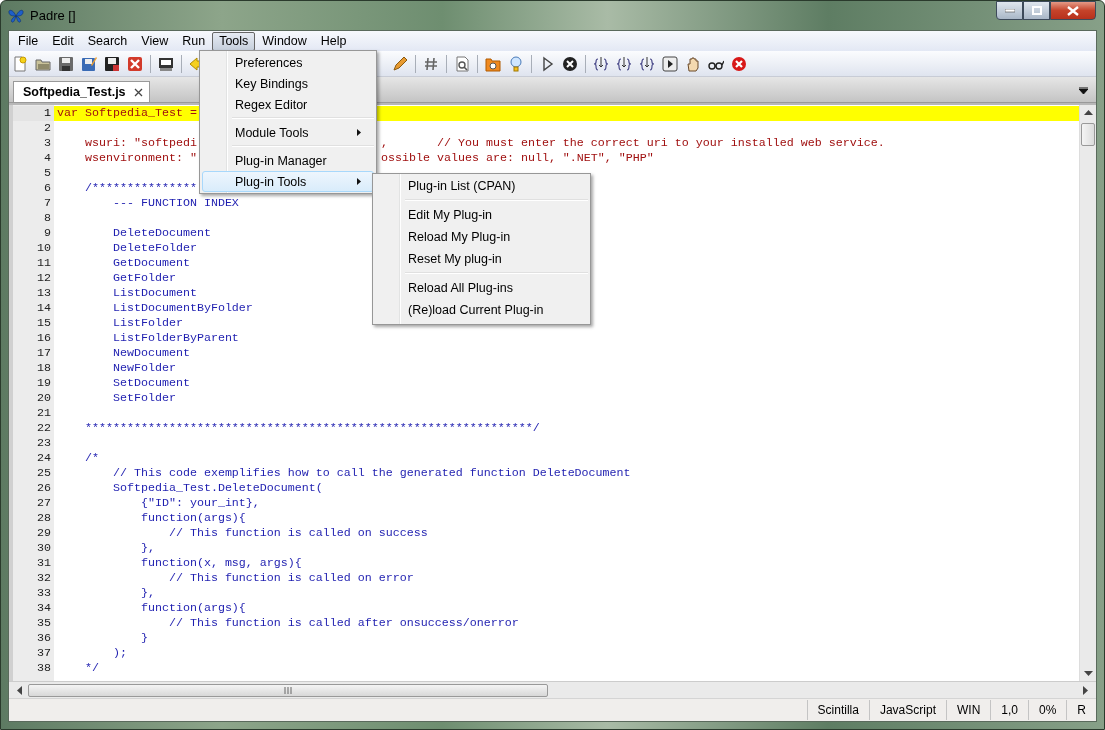 The width and height of the screenshot is (1105, 730). I want to click on menu-entry: (Re)load Current Plug-in, so click(481, 310).